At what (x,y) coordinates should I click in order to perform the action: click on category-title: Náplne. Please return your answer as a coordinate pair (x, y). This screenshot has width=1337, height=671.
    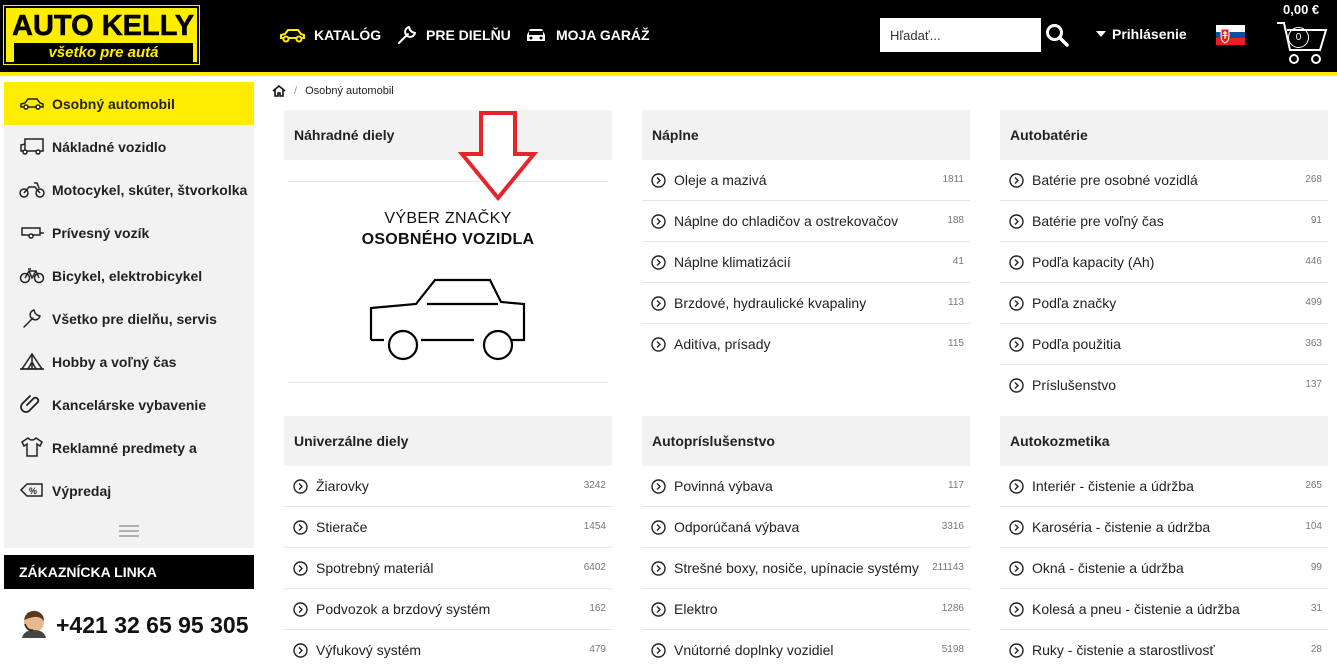
    Looking at the image, I should click on (806, 135).